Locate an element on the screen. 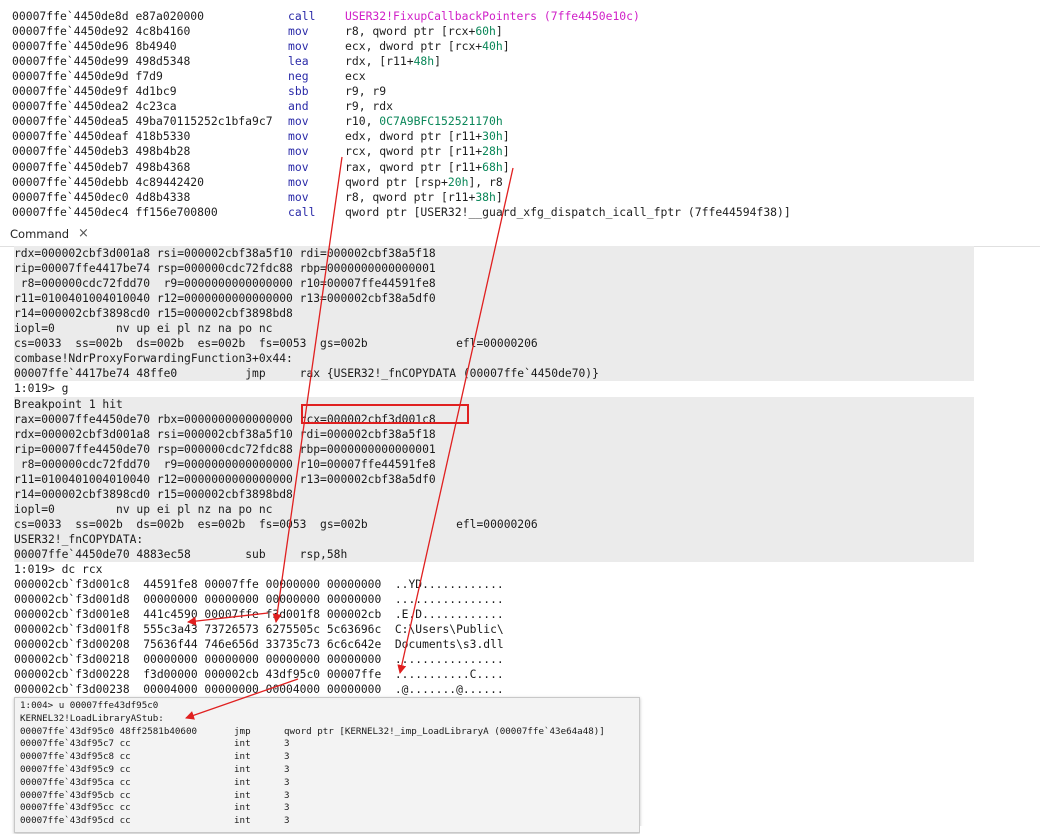  disasm-operands: r9, rdx is located at coordinates (369, 106).